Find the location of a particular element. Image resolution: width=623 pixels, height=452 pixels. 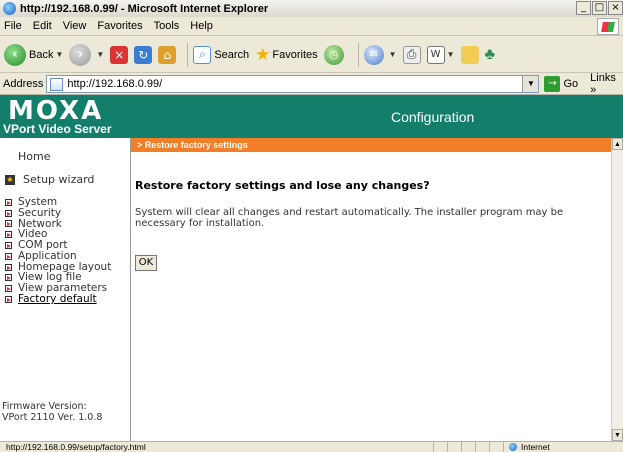

sidebar-item-label: Factory default is located at coordinates (57, 299).